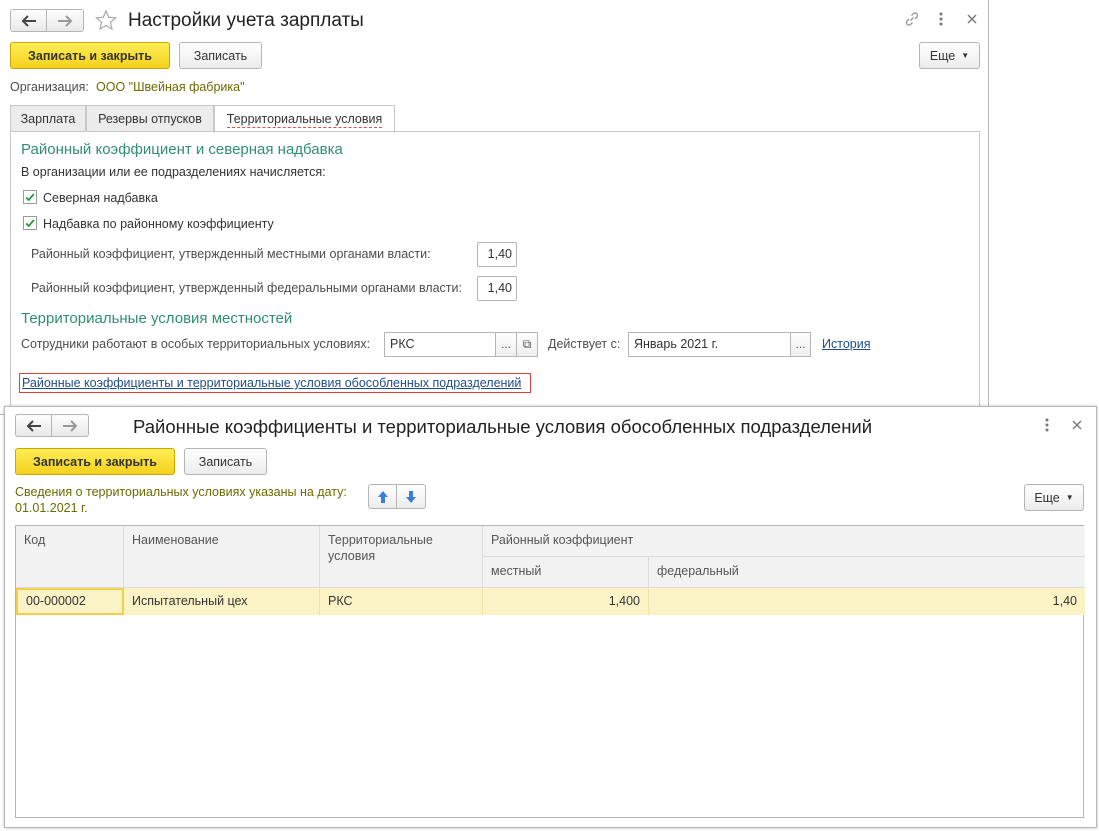 The width and height of the screenshot is (1099, 831). What do you see at coordinates (527, 344) in the screenshot?
I see `open-icon: ⧉` at bounding box center [527, 344].